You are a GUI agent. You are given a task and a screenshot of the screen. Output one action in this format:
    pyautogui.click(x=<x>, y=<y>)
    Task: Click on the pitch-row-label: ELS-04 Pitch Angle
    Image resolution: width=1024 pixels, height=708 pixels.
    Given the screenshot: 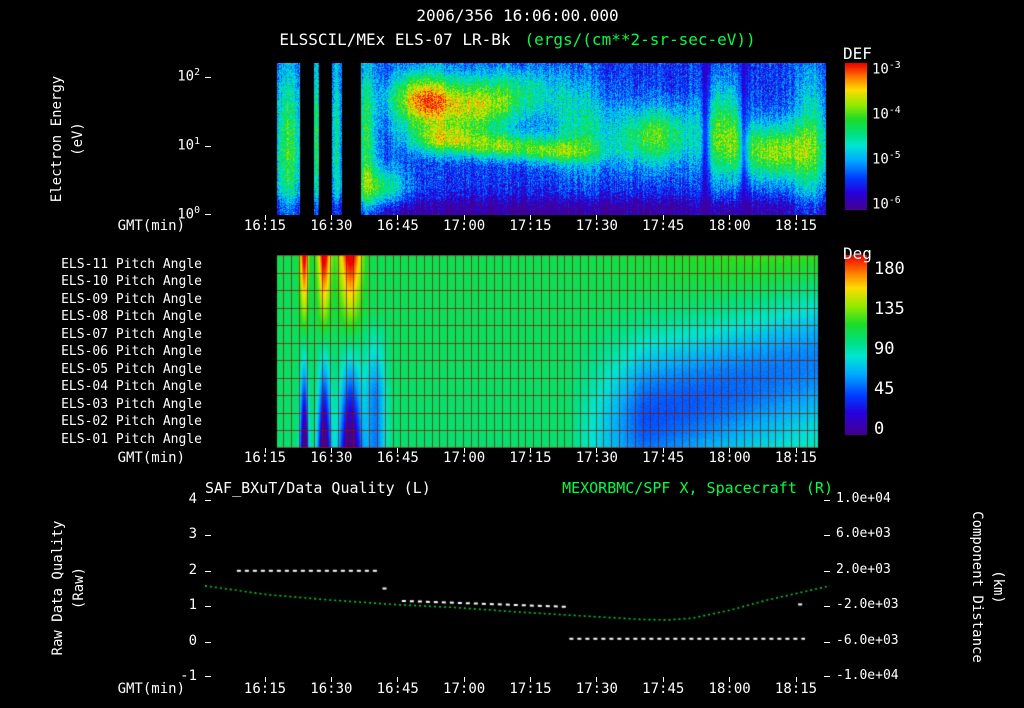 What is the action you would take?
    pyautogui.click(x=131, y=387)
    